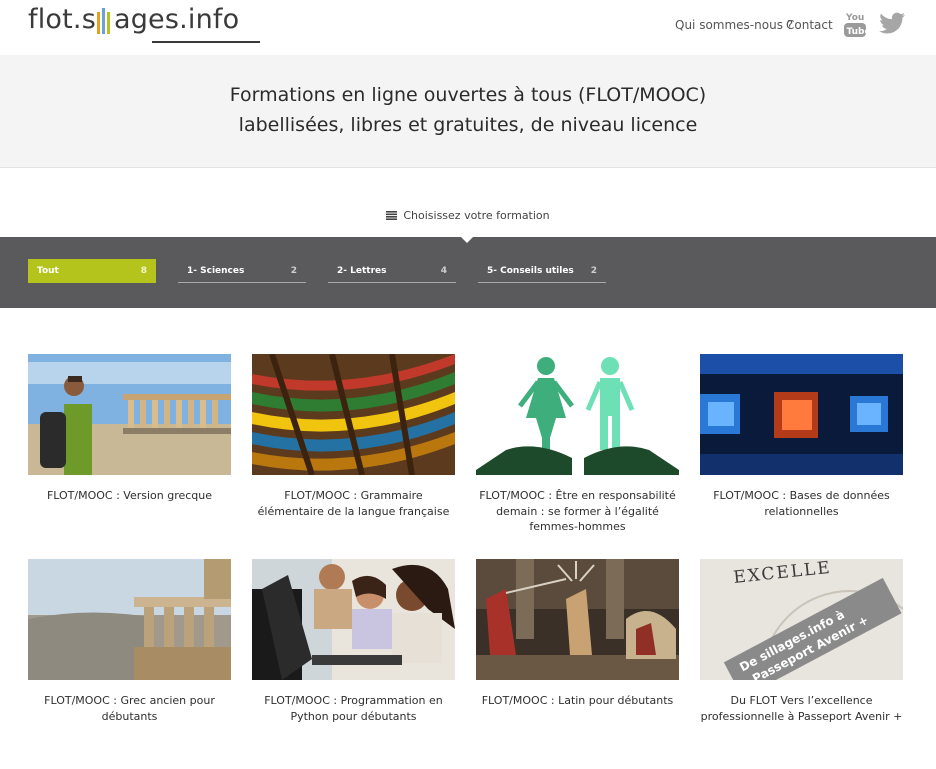 The width and height of the screenshot is (936, 769). Describe the element at coordinates (467, 239) in the screenshot. I see `filter-bar-notch` at that location.